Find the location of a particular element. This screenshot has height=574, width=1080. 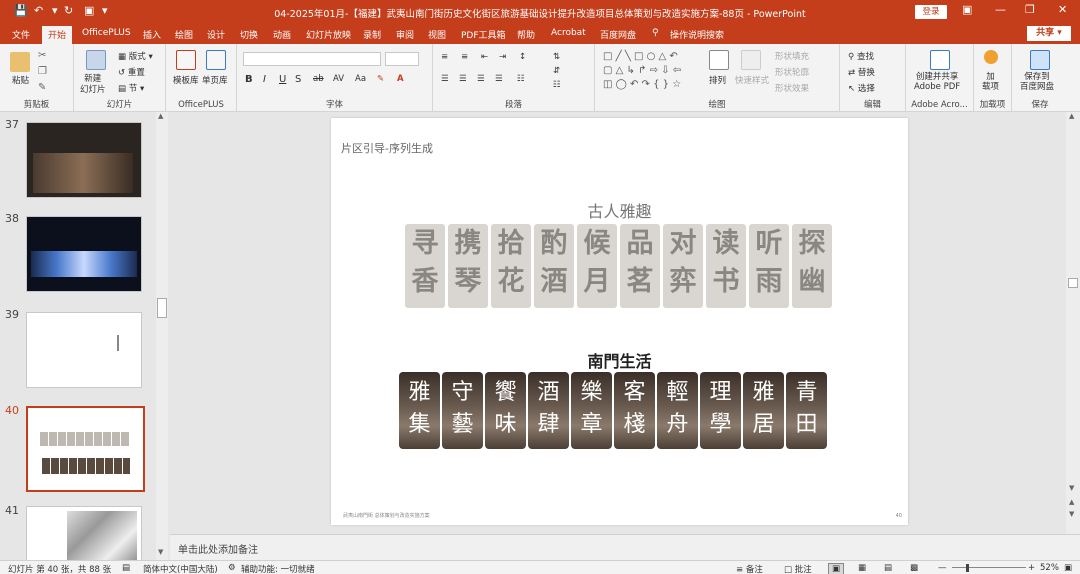

decrease-indent-icon: ⇤ is located at coordinates (484, 57).